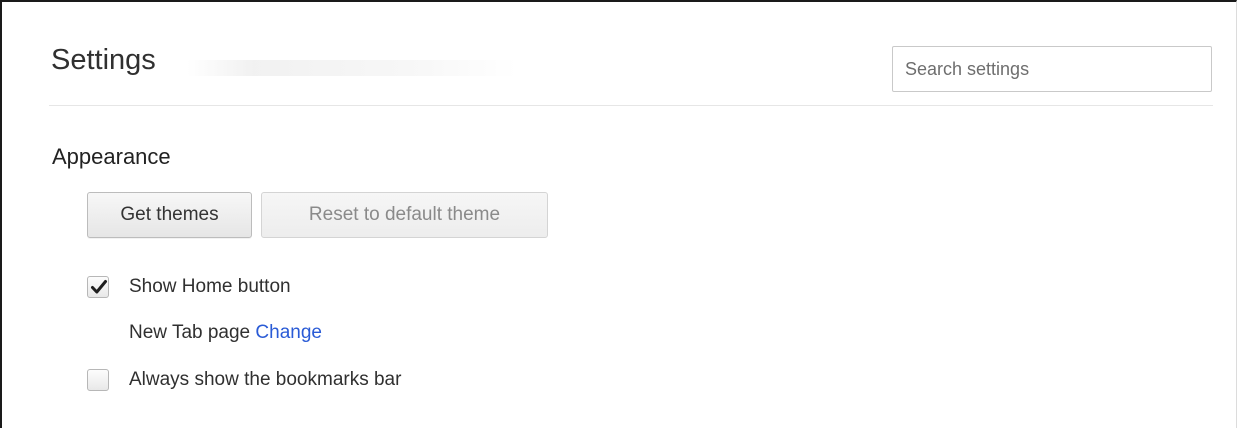  I want to click on show-home-button-label: Show Home button, so click(210, 286).